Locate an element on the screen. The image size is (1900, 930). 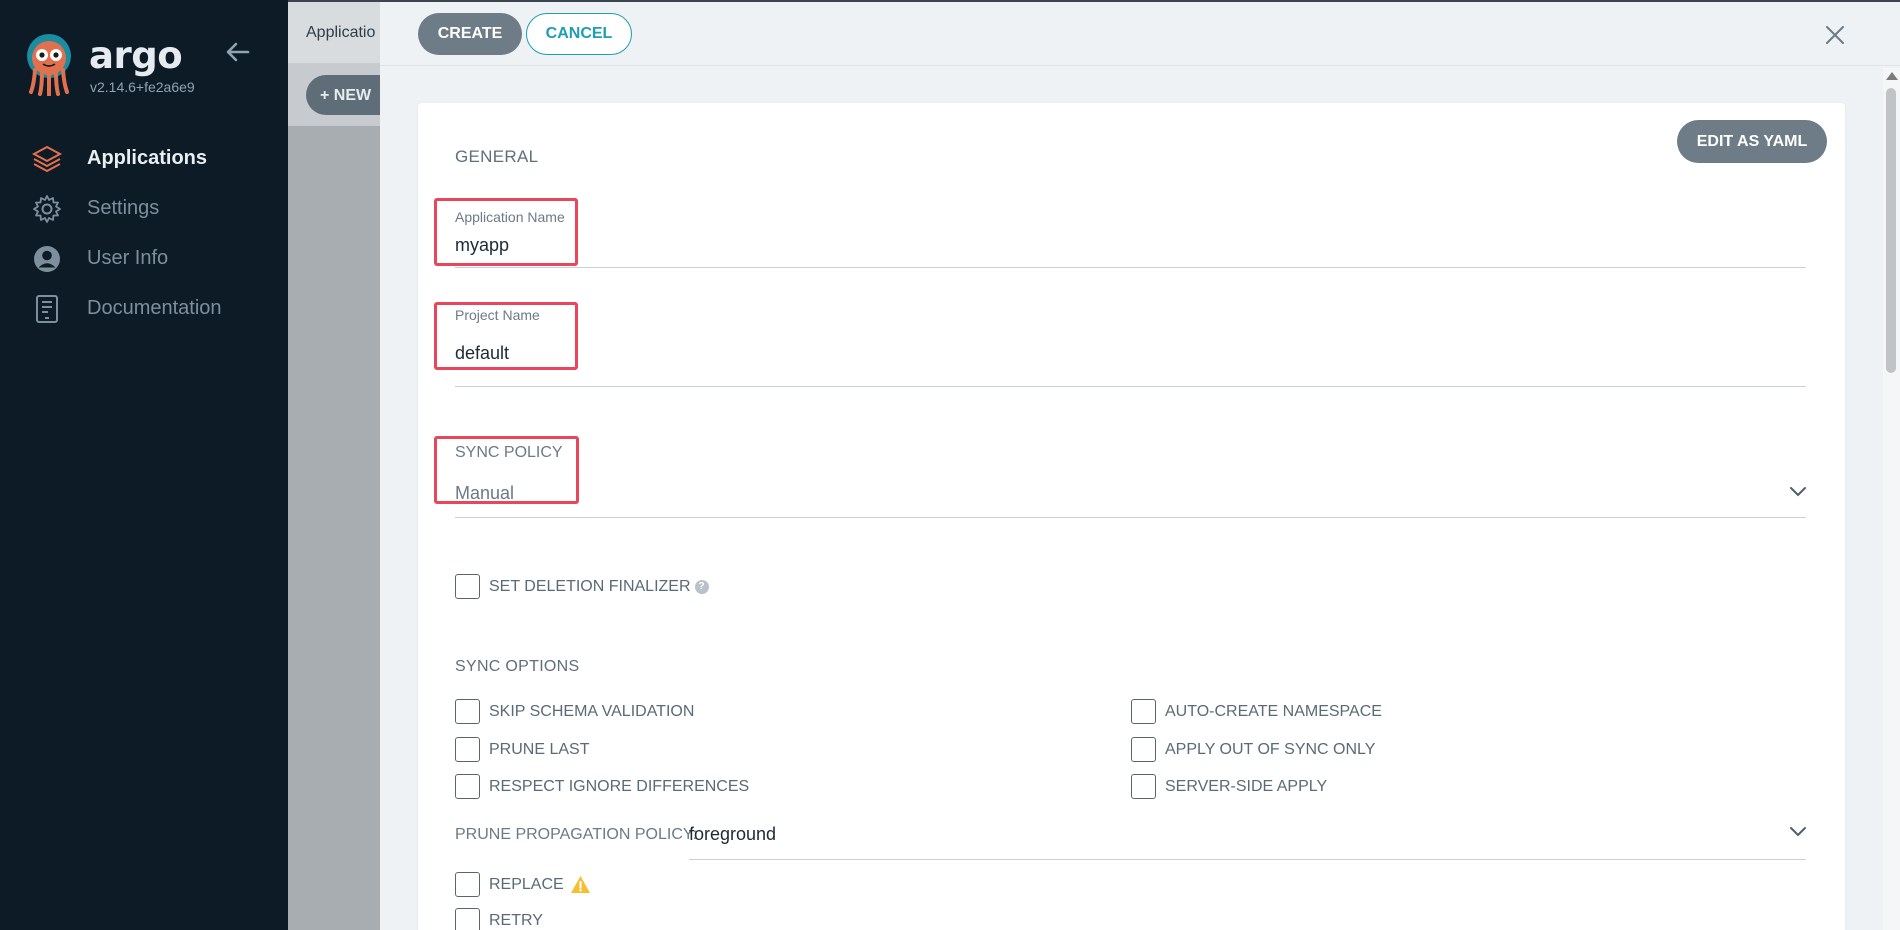
version-label: v2.14.6+fe2a6e9 is located at coordinates (142, 87).